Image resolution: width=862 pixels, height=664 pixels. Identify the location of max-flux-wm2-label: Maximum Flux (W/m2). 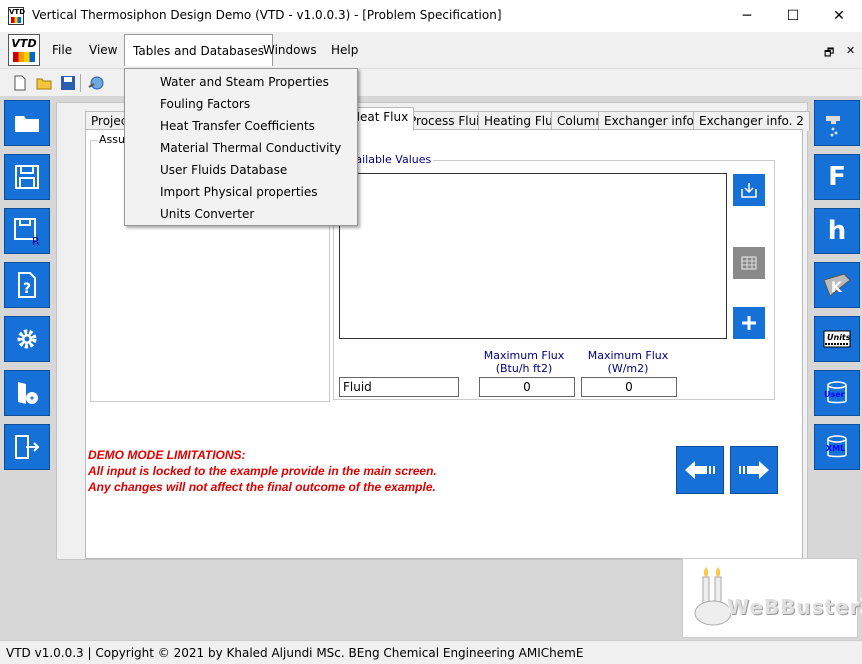
(628, 362).